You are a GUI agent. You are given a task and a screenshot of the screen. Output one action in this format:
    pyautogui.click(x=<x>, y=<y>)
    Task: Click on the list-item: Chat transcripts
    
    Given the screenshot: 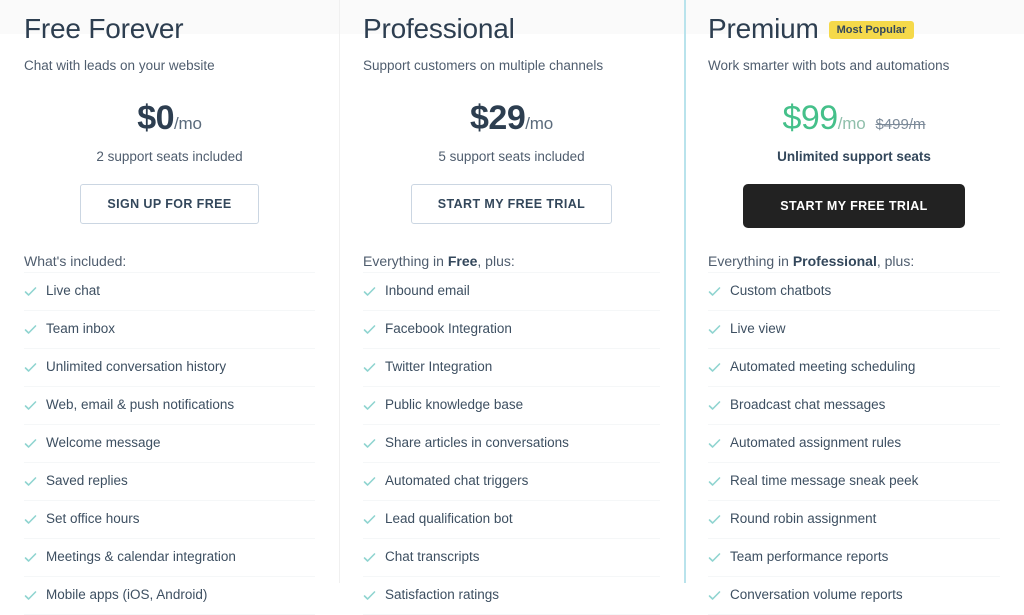 What is the action you would take?
    pyautogui.click(x=511, y=558)
    